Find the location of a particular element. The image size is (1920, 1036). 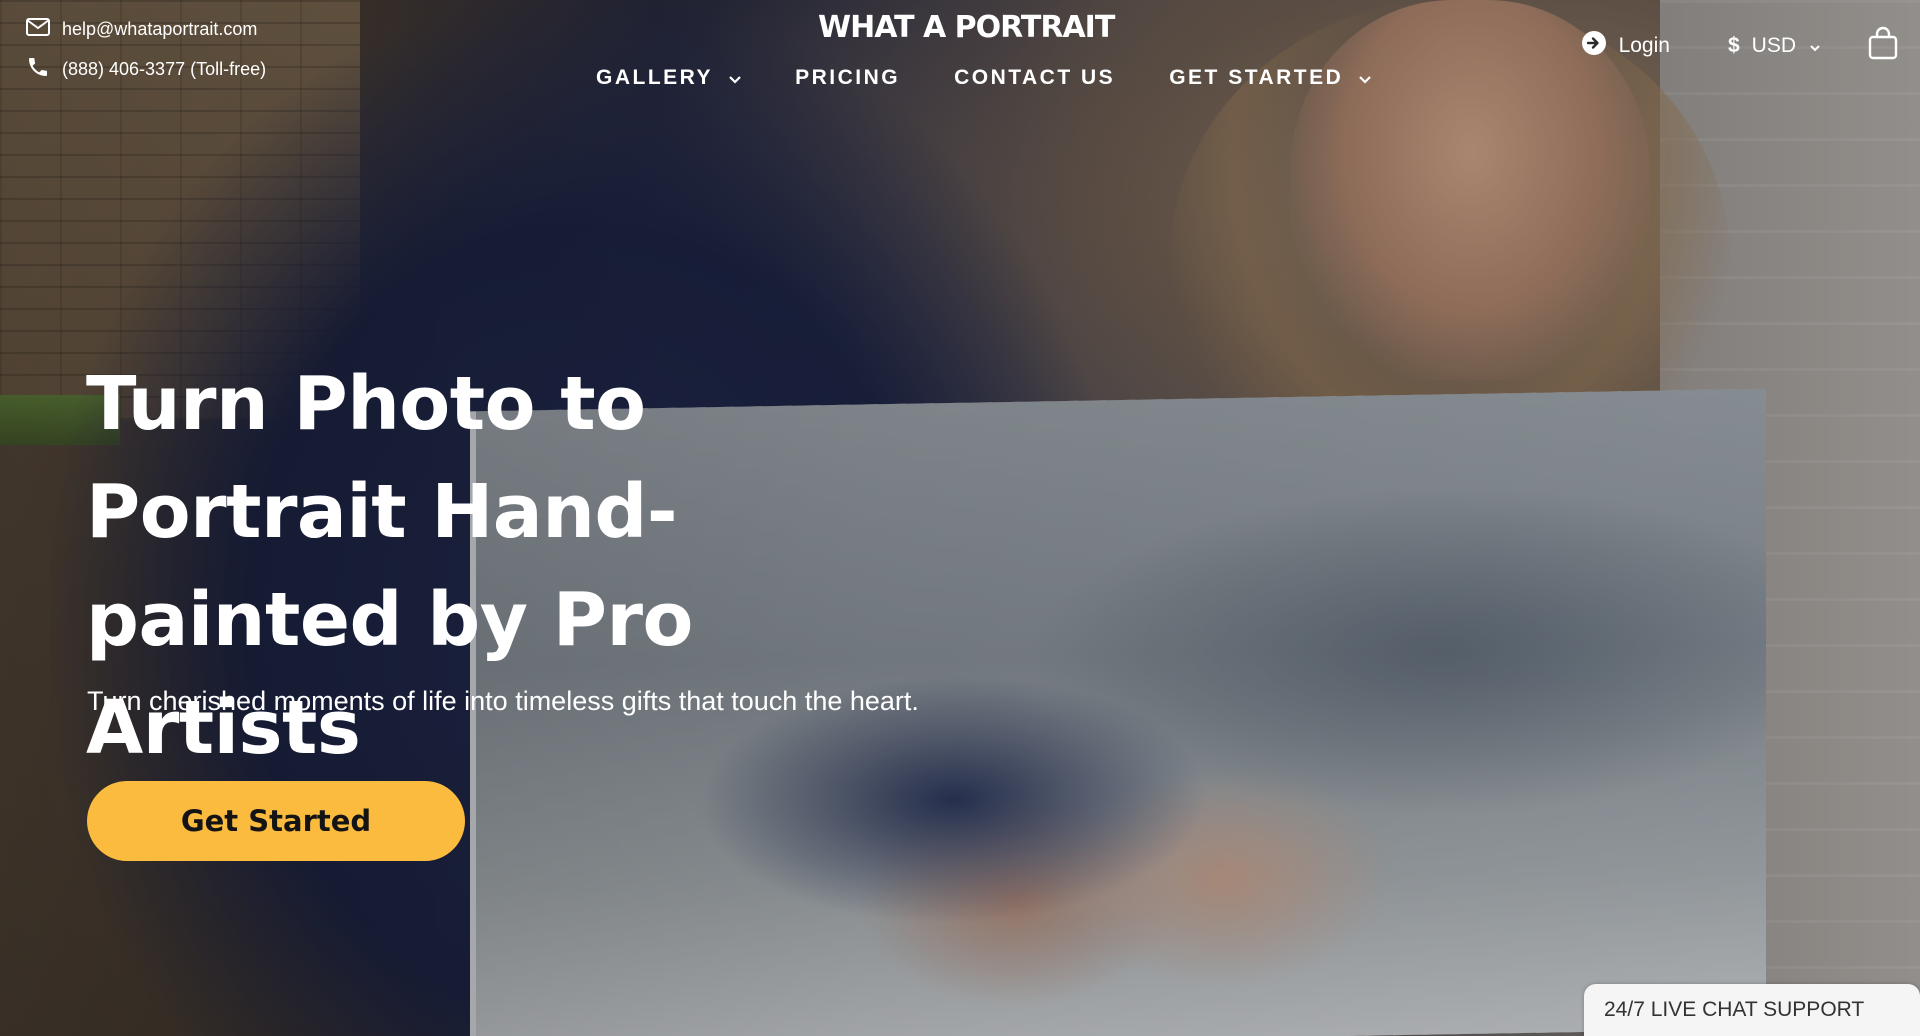

nav-pricing-label: PRICING is located at coordinates (848, 77).